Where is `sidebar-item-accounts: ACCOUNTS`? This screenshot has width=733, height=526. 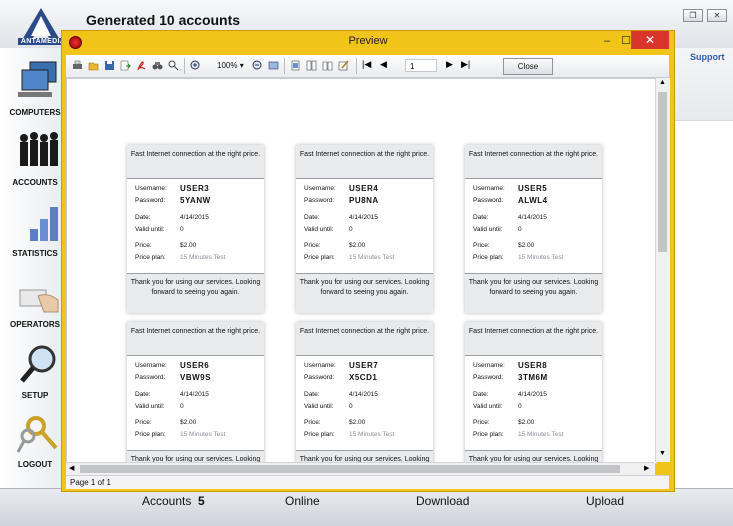
sidebar-item-accounts: ACCOUNTS is located at coordinates (35, 158).